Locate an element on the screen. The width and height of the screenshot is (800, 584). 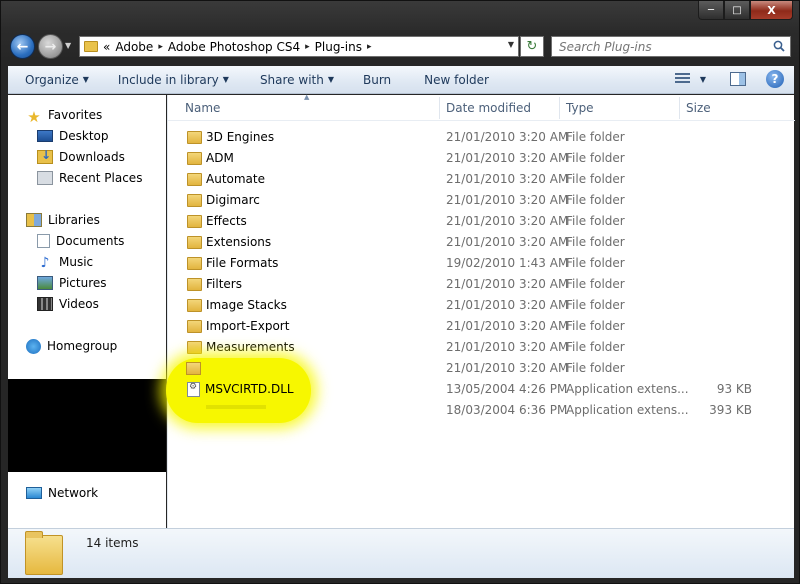
share-with-button: Share with ▼ is located at coordinates (290, 80).